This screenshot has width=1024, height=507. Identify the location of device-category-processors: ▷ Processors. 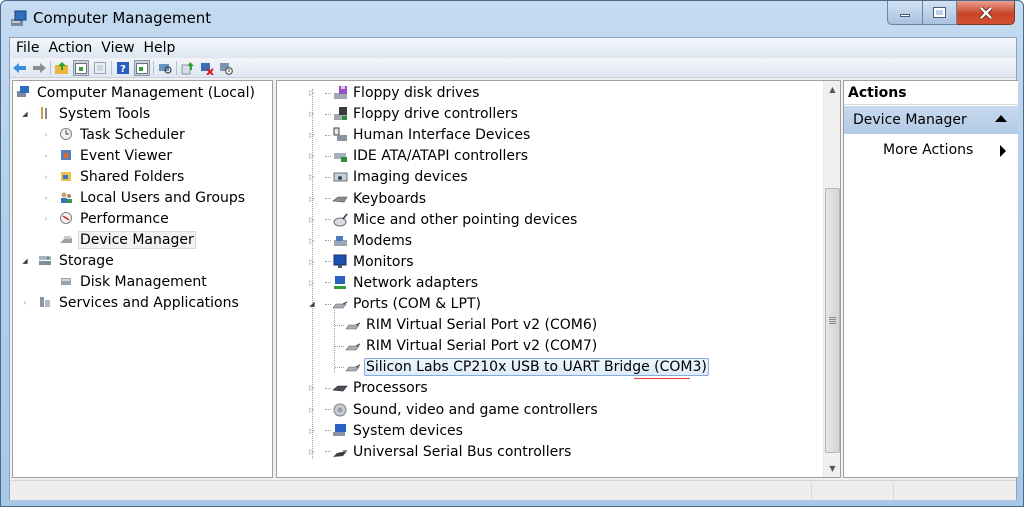
(369, 388).